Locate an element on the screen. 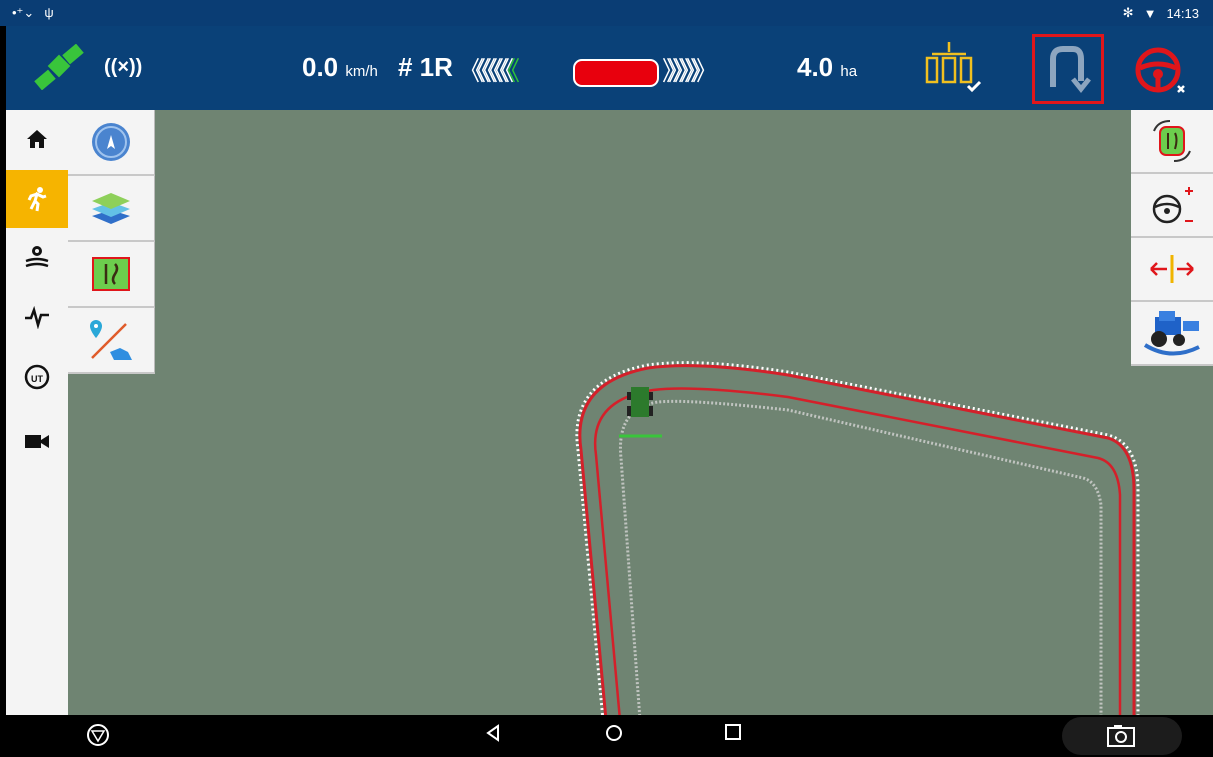  speed-unit: km/h is located at coordinates (361, 71).